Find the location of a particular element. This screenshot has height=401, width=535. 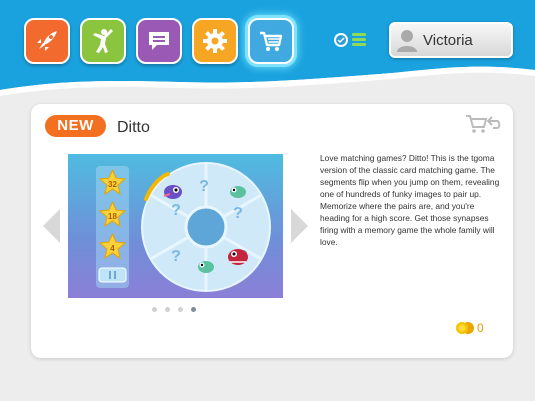

user-profile-button: Victoria is located at coordinates (451, 40).